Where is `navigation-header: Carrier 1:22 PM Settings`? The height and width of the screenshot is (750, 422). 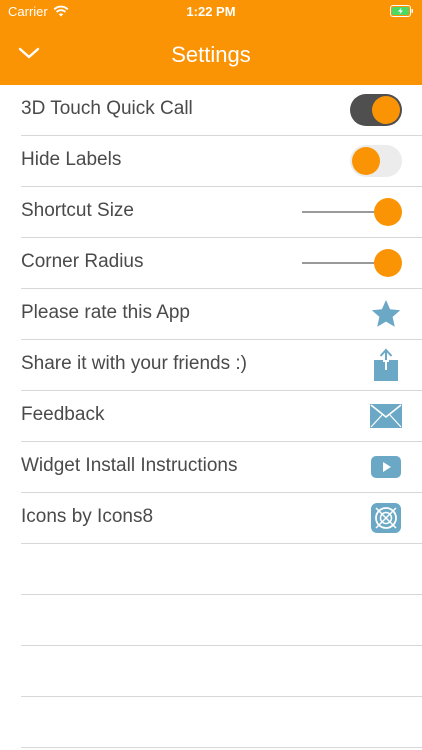
navigation-header: Carrier 1:22 PM Settings is located at coordinates (211, 42).